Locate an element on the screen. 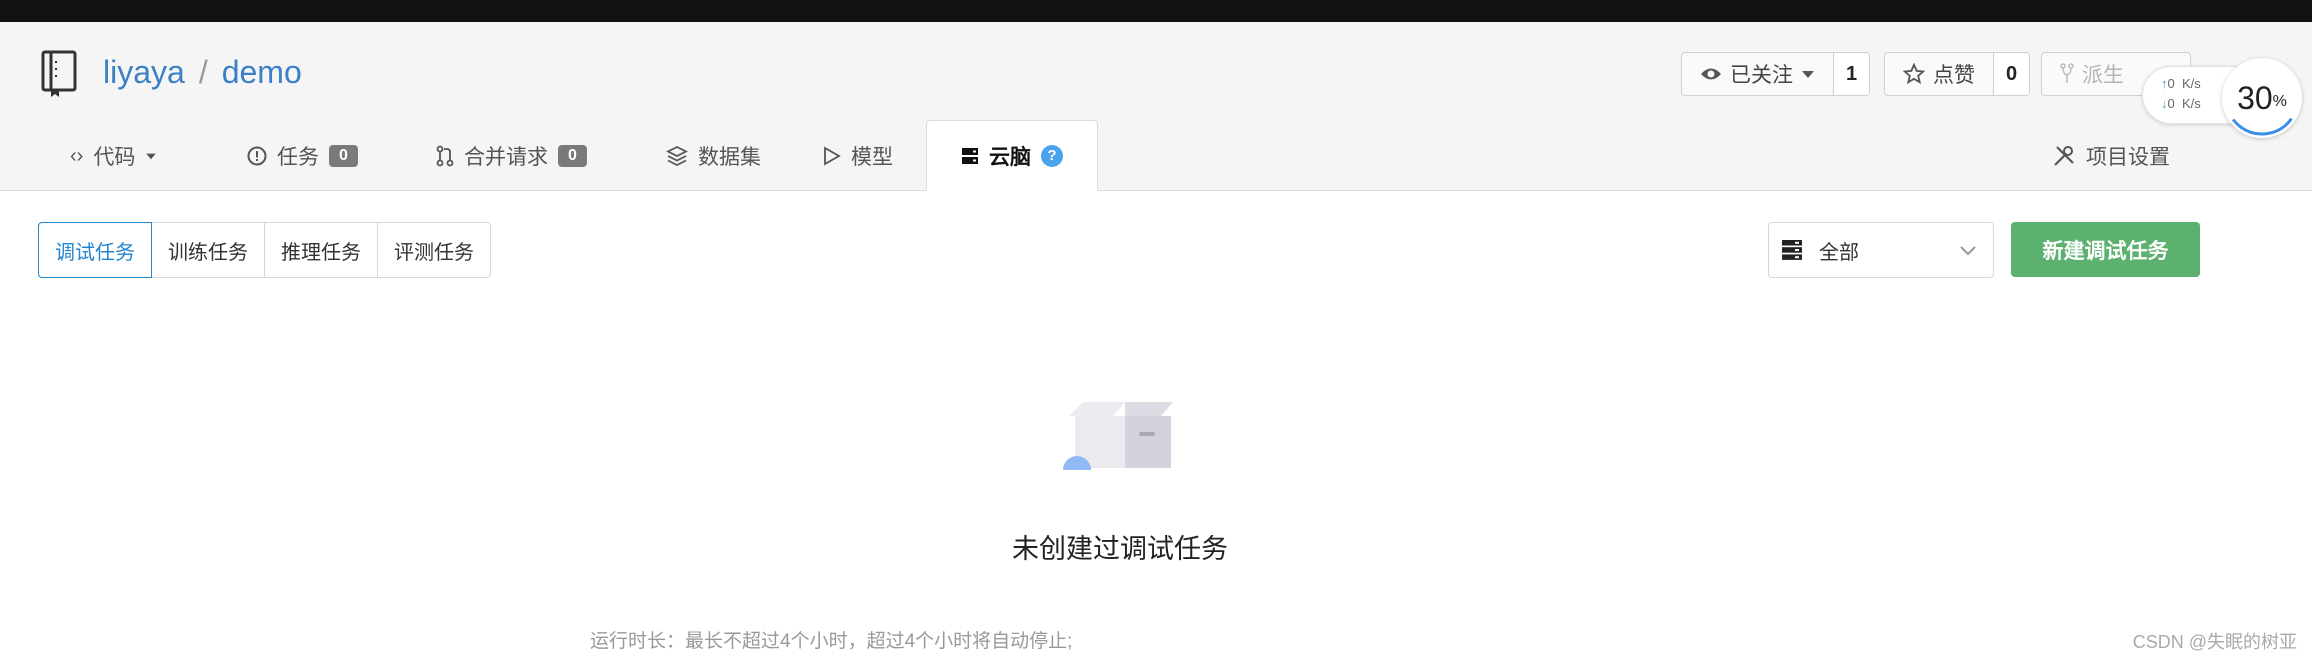 This screenshot has width=2312, height=659. tab-label: 合并请求 is located at coordinates (506, 157).